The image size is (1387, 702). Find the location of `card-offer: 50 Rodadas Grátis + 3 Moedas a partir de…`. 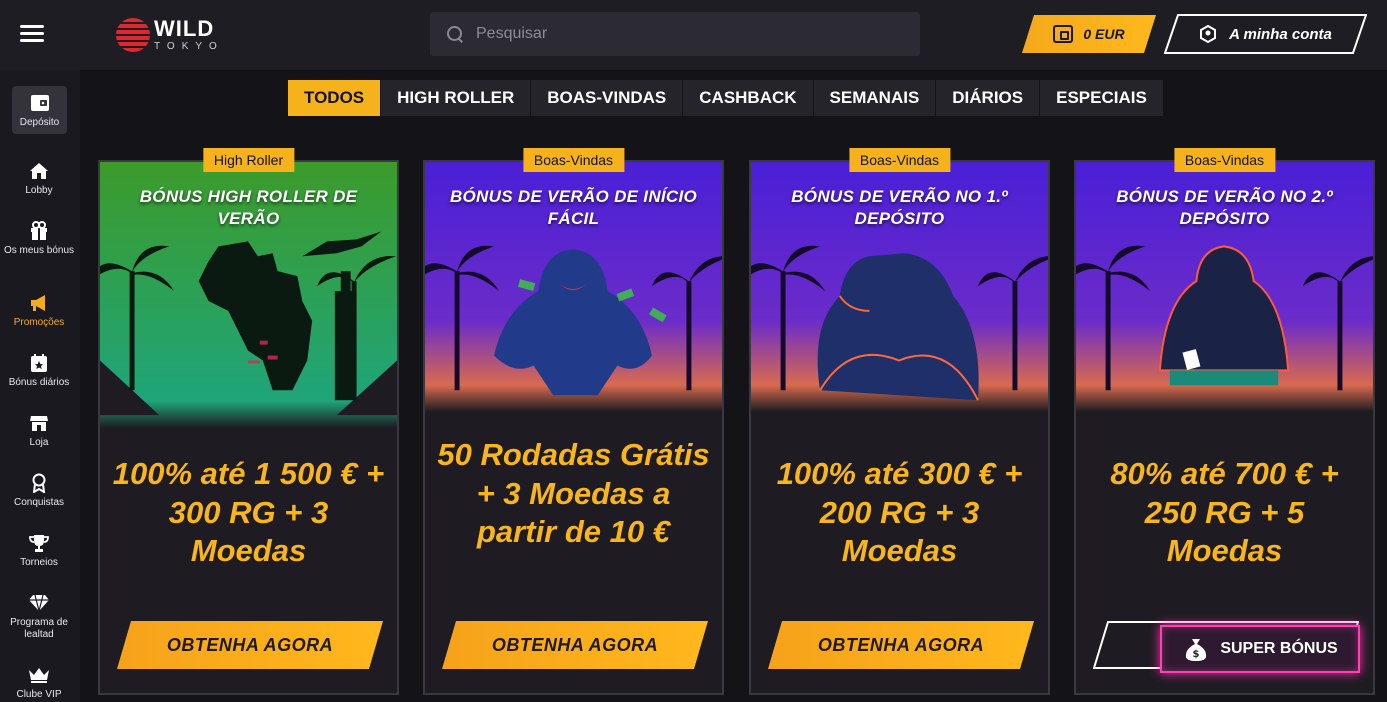

card-offer: 50 Rodadas Grátis + 3 Moedas a partir de… is located at coordinates (573, 493).